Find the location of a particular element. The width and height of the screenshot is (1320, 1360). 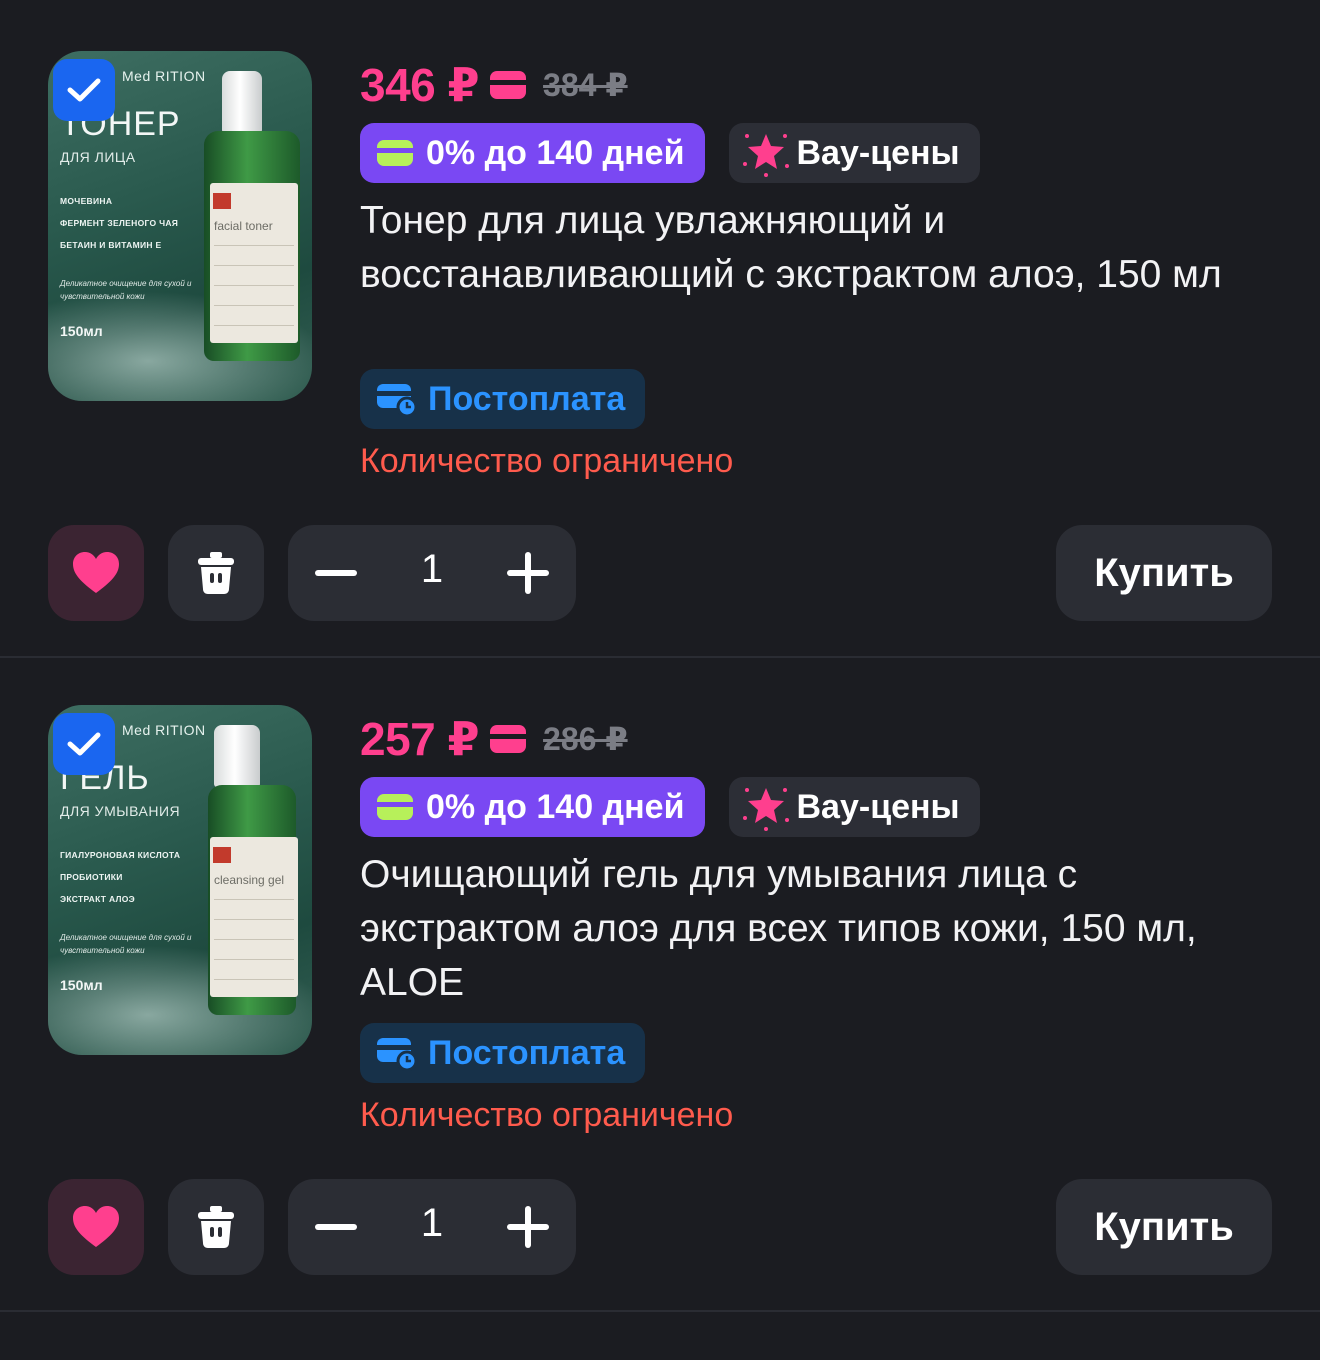

divider is located at coordinates (660, 1311).